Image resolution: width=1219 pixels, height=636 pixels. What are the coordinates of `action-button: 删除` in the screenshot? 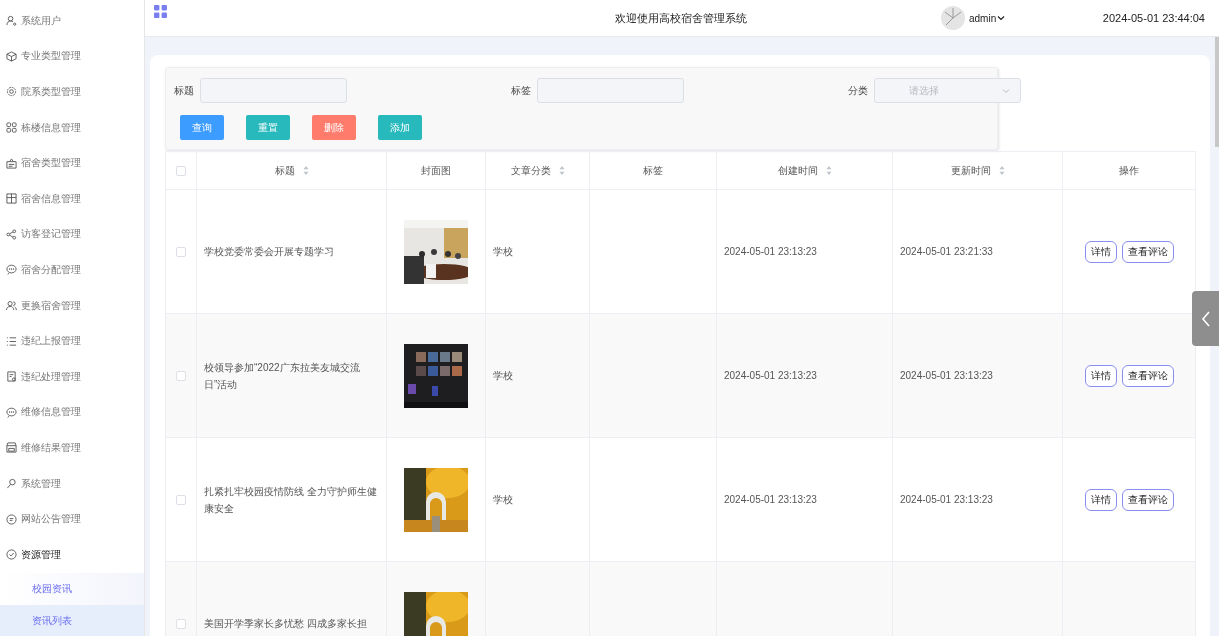 It's located at (334, 127).